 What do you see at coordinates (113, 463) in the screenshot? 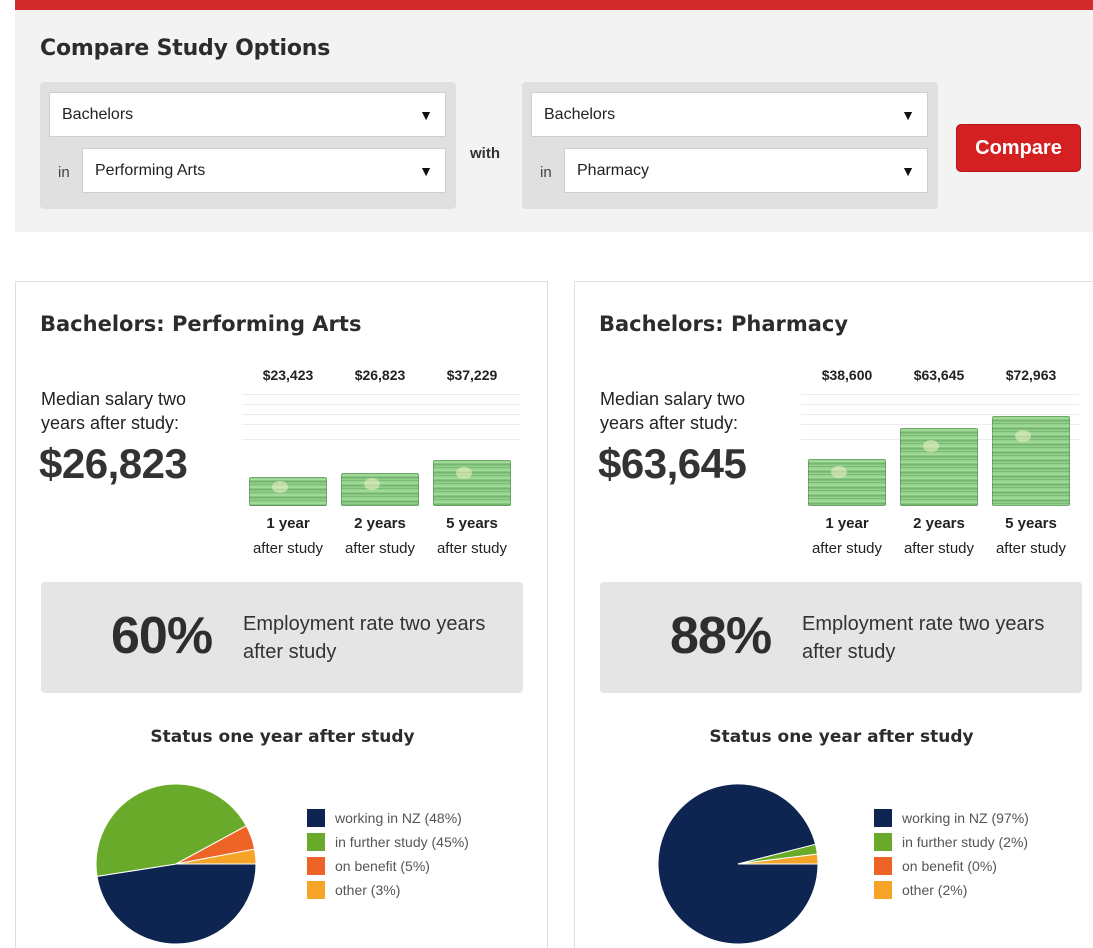
I see `median-salary-value: $26,823` at bounding box center [113, 463].